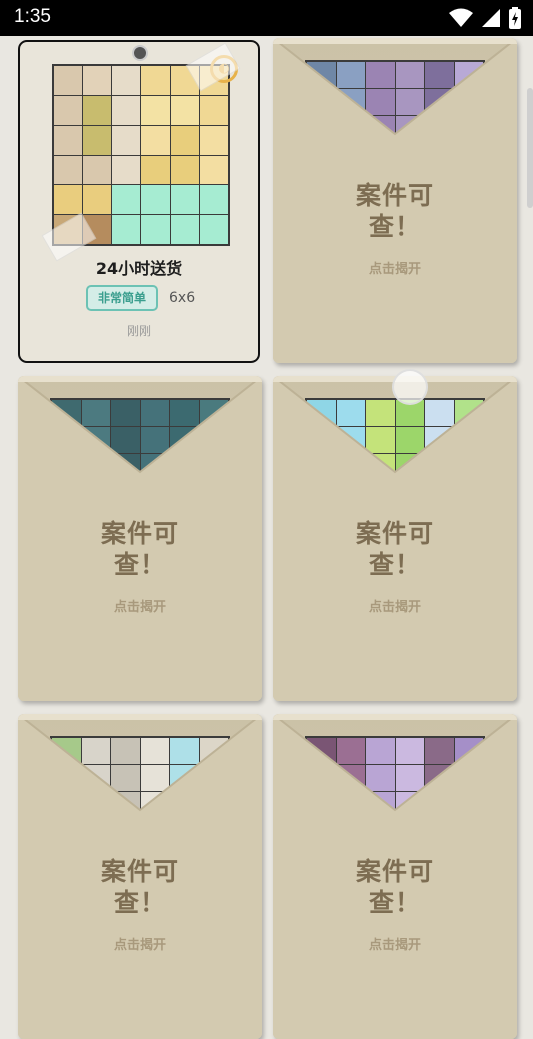 The image size is (533, 1039). Describe the element at coordinates (139, 201) in the screenshot. I see `case-card-solved: ◐ 24小时送货 非常简单 6x6 刚刚` at that location.